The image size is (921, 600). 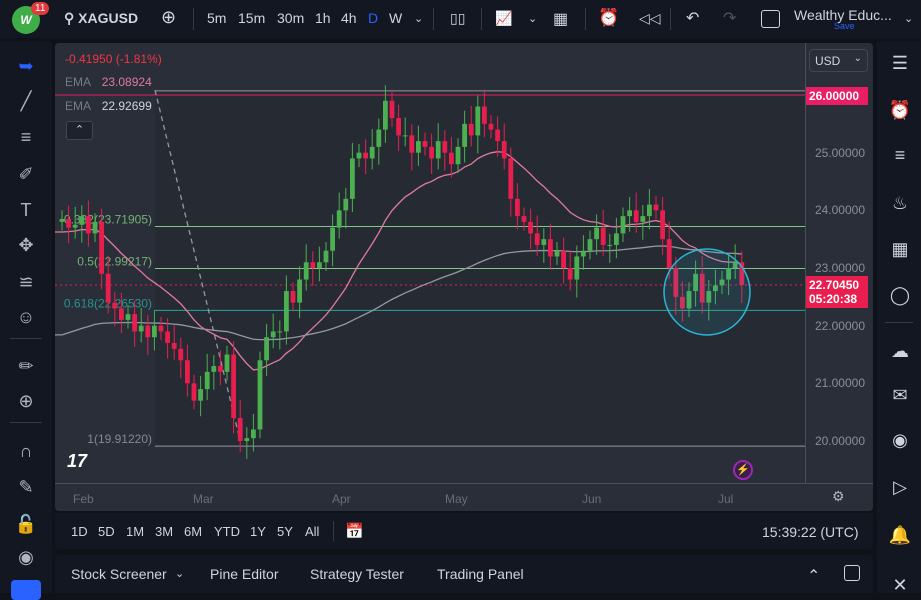 I want to click on expand-panel-chevron-up-icon: ⌃, so click(x=813, y=576).